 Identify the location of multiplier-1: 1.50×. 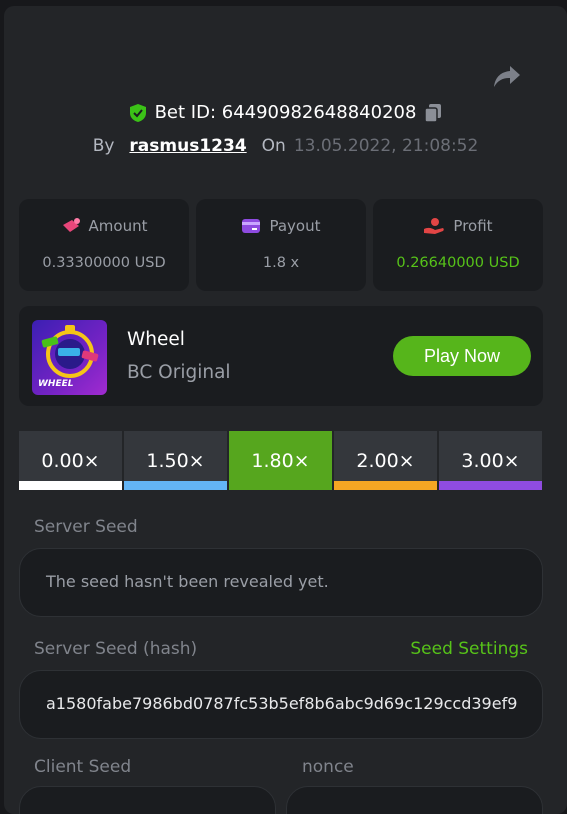
(175, 460).